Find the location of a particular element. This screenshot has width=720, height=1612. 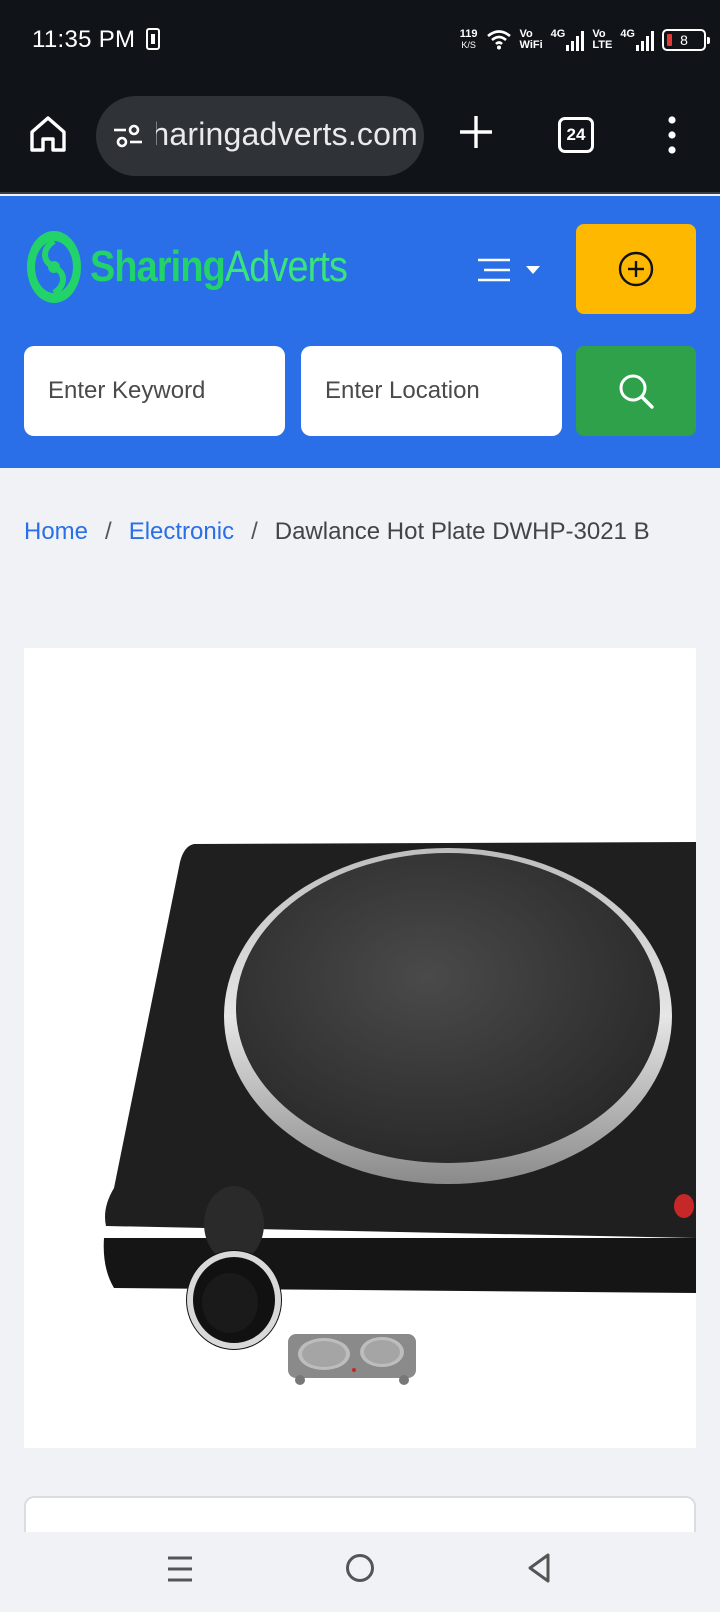

post-ad-button is located at coordinates (636, 269).